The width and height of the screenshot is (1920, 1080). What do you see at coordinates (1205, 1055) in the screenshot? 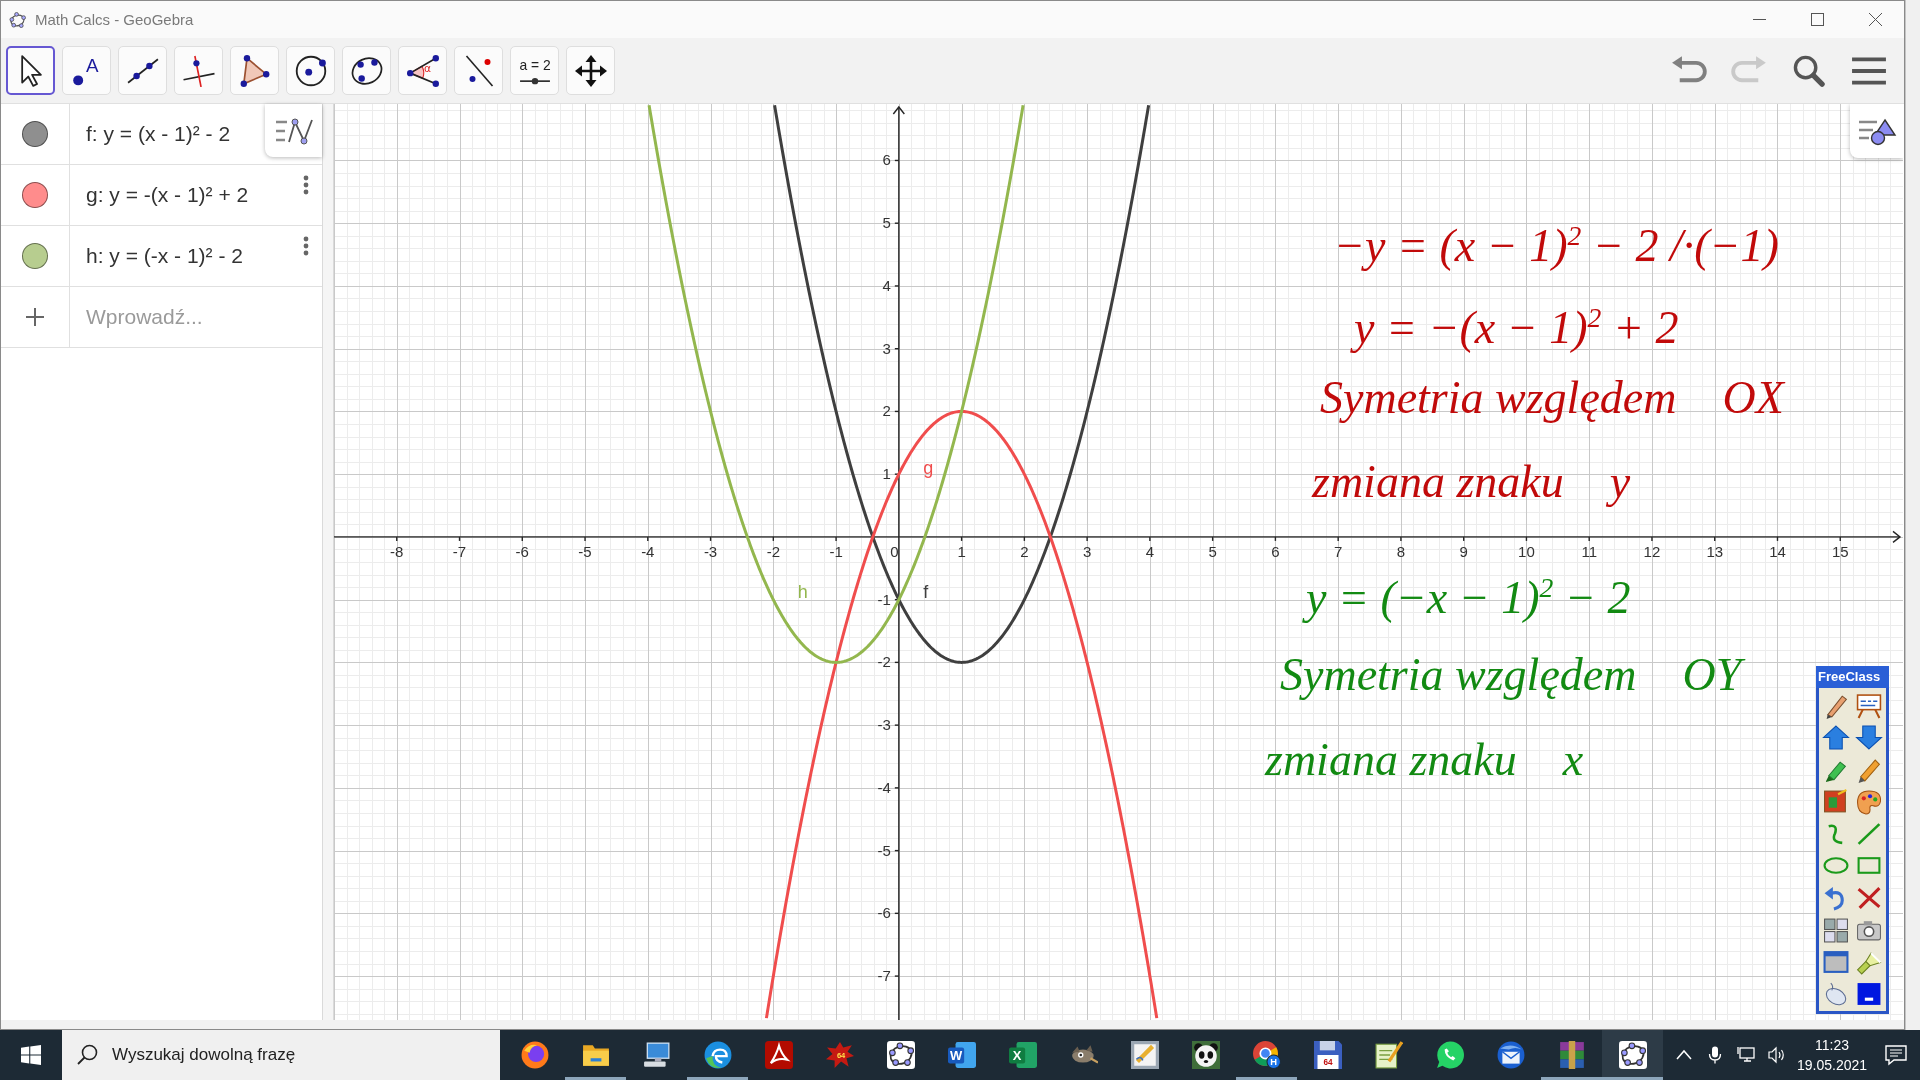
I see `panda-icon` at bounding box center [1205, 1055].